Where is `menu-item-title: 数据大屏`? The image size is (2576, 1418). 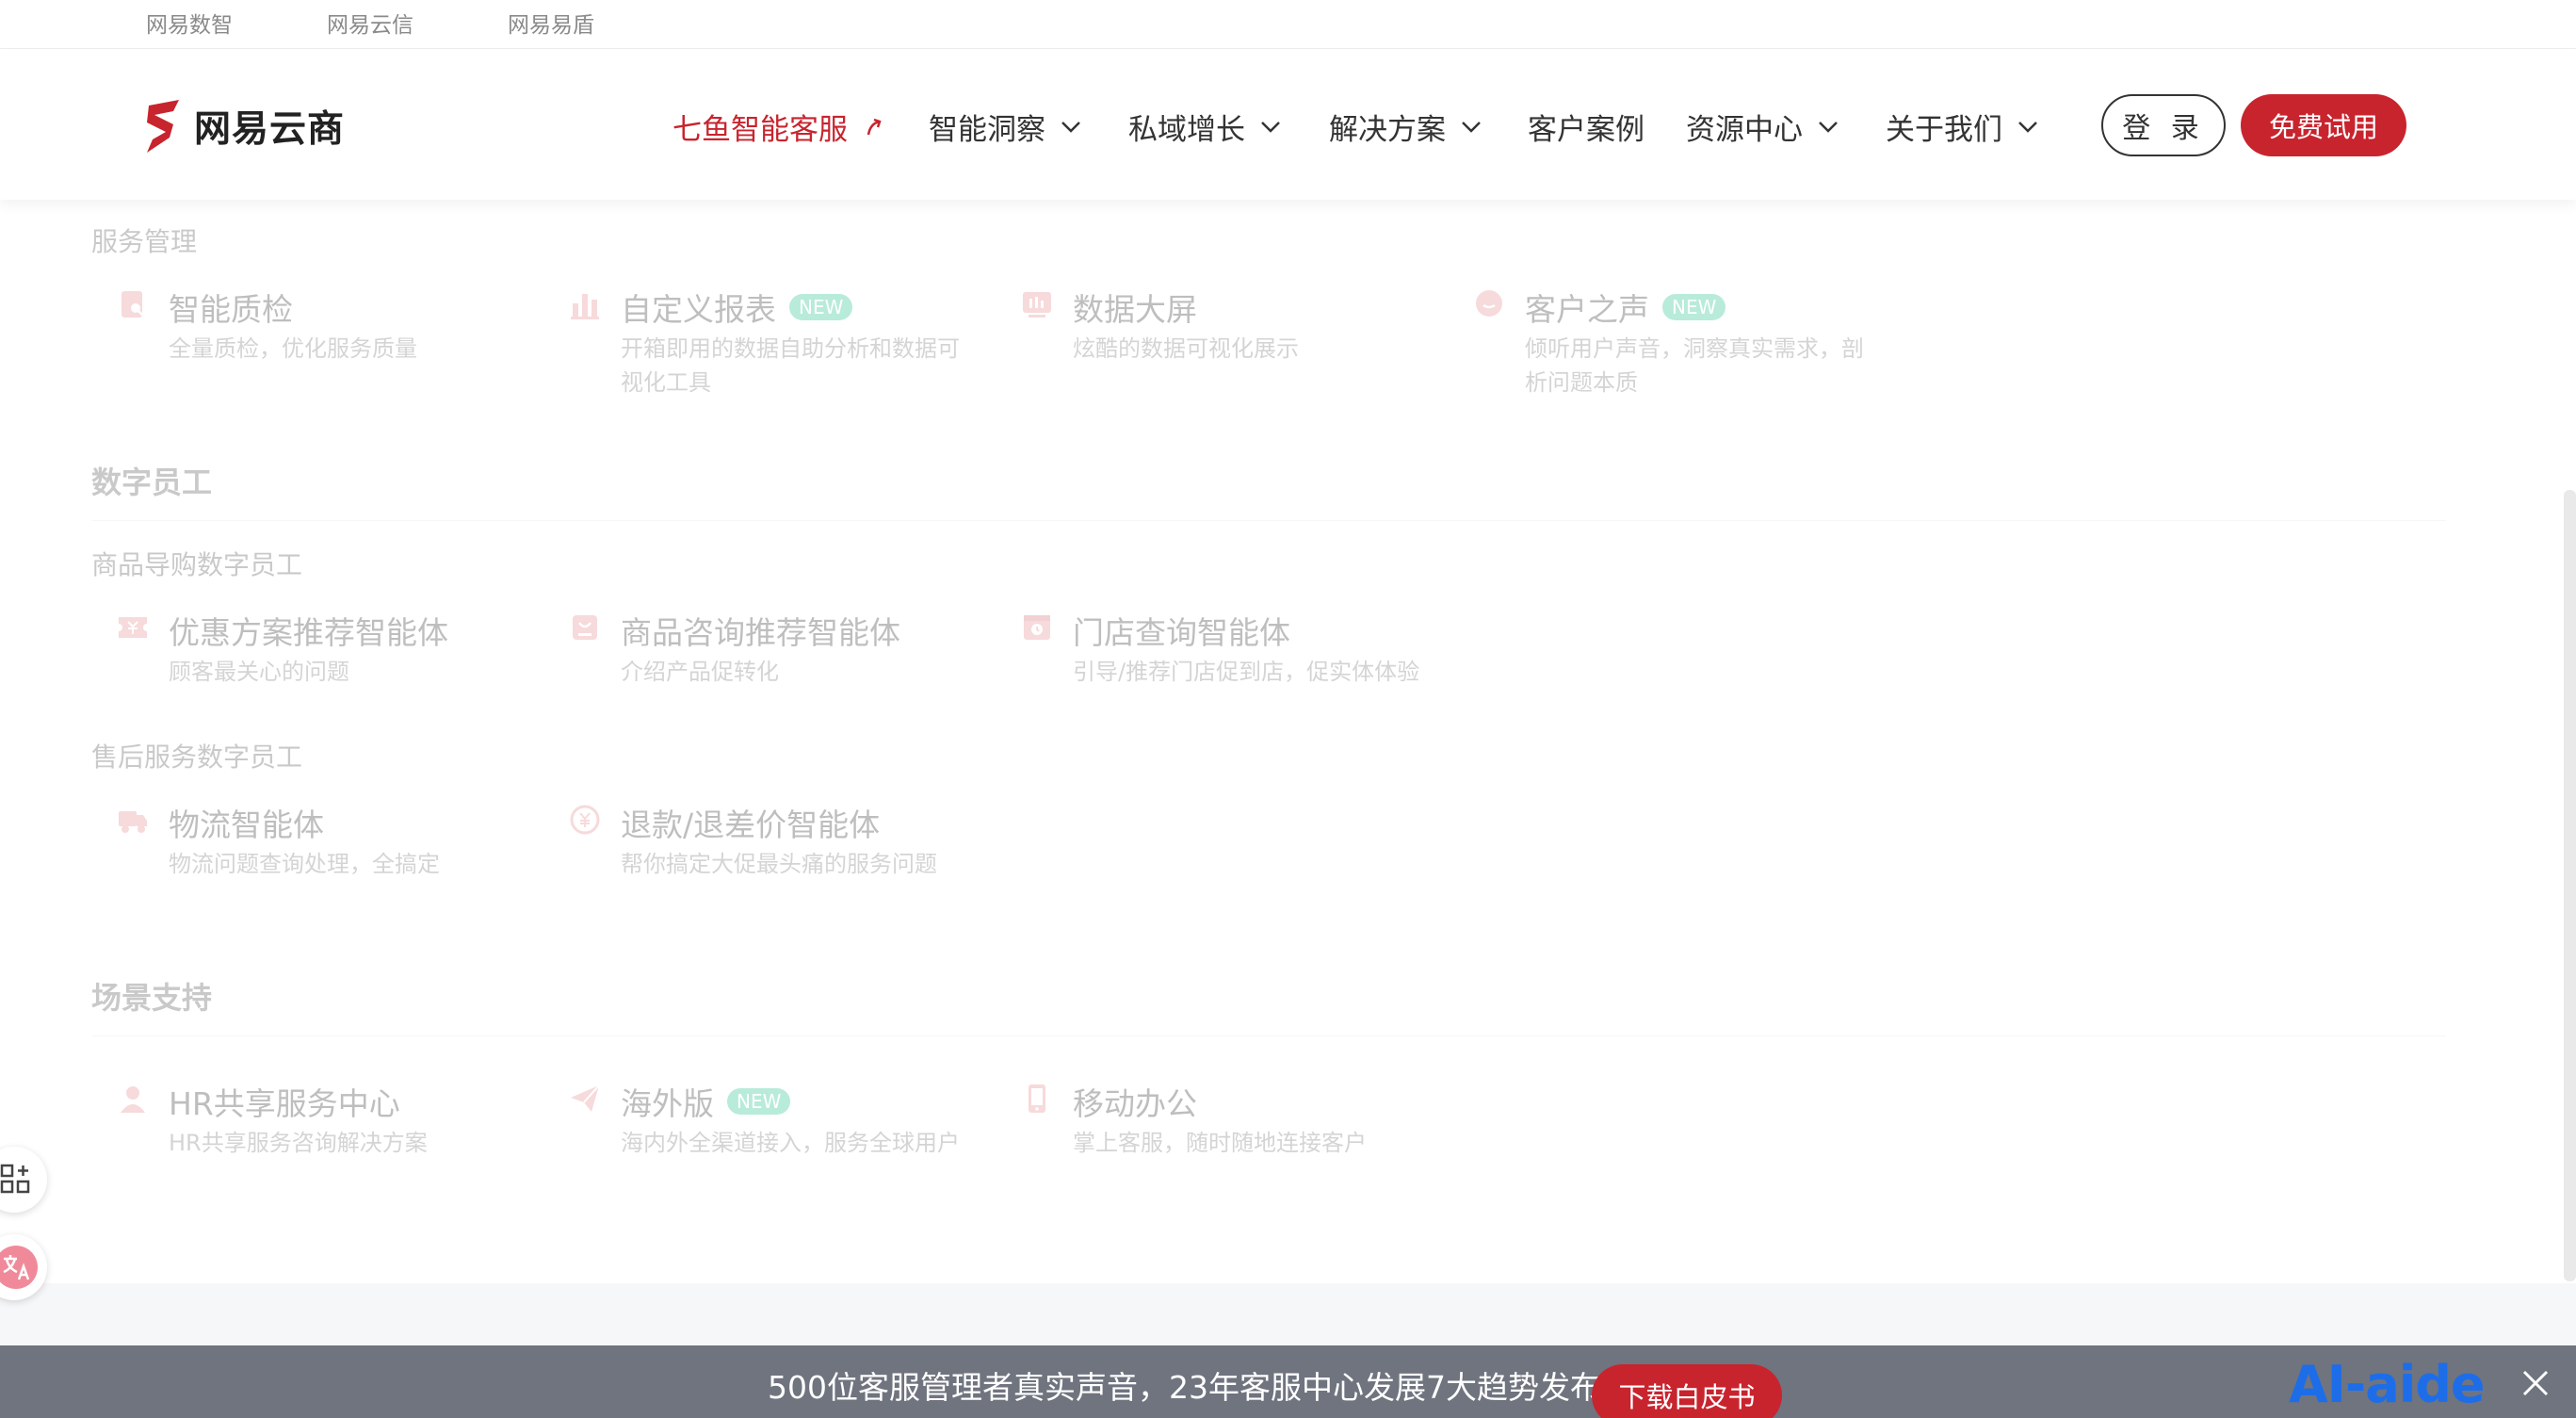 menu-item-title: 数据大屏 is located at coordinates (1135, 309).